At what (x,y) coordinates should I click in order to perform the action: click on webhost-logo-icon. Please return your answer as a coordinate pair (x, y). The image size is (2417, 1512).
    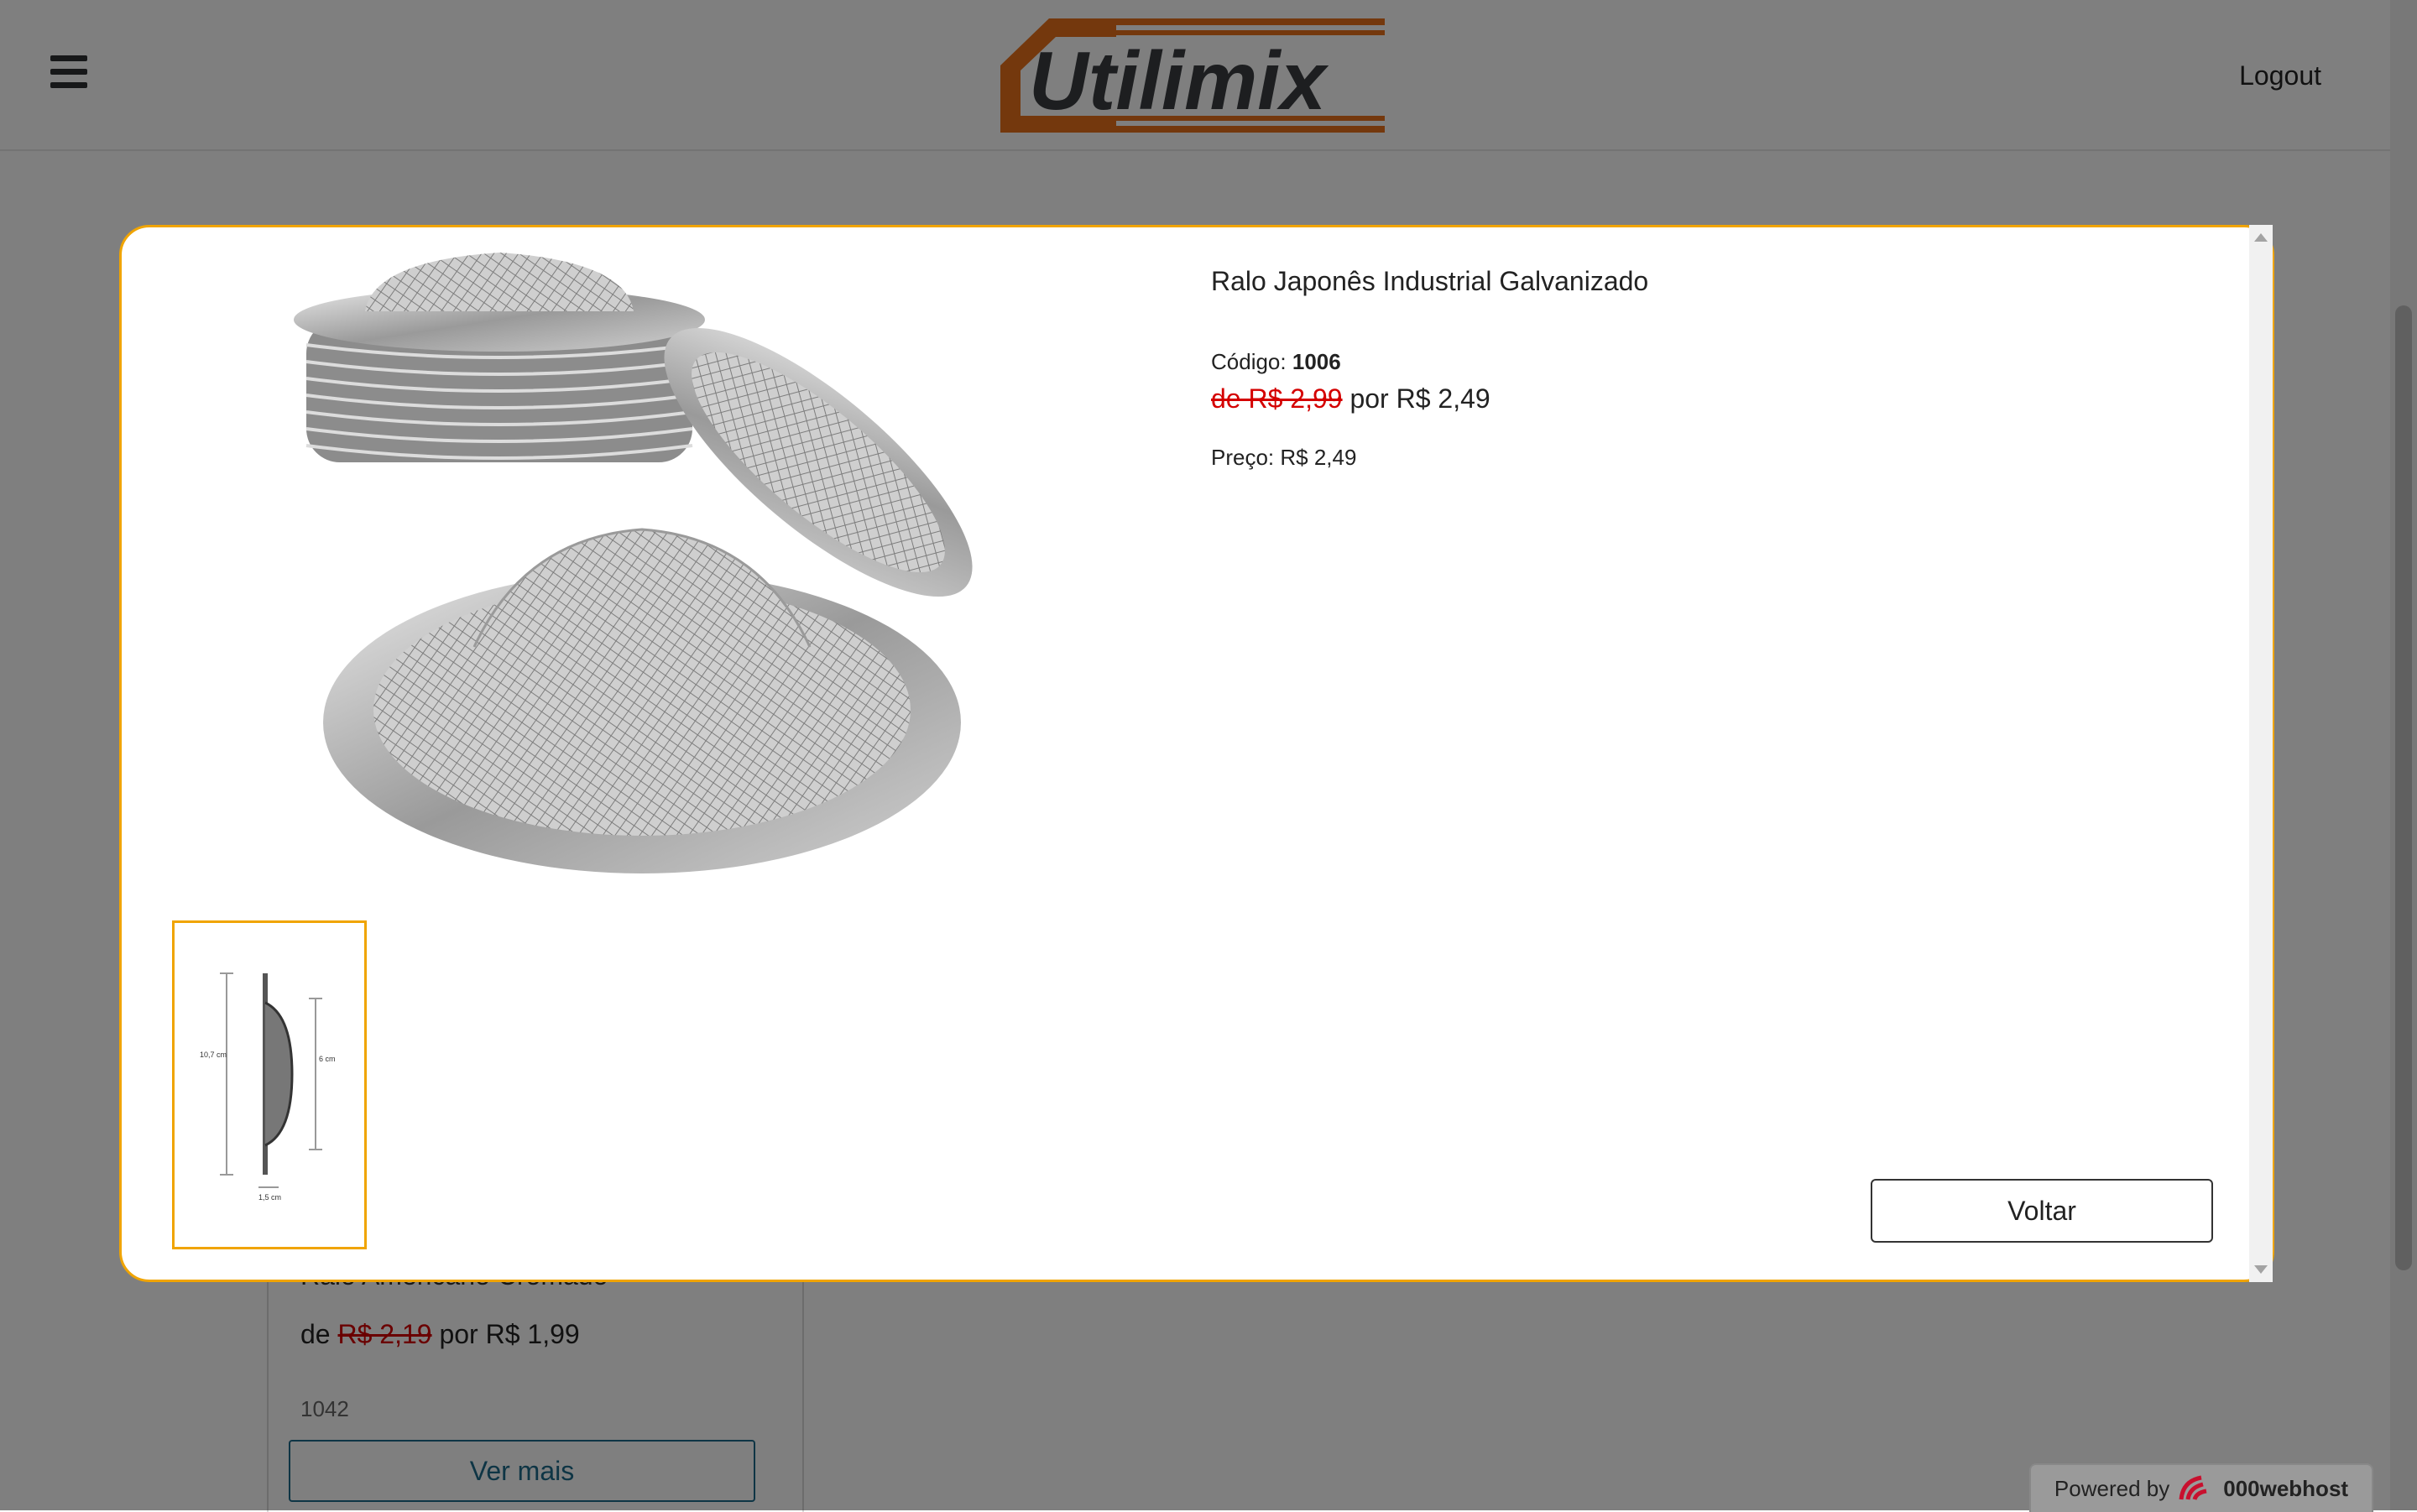
    Looking at the image, I should click on (2193, 1488).